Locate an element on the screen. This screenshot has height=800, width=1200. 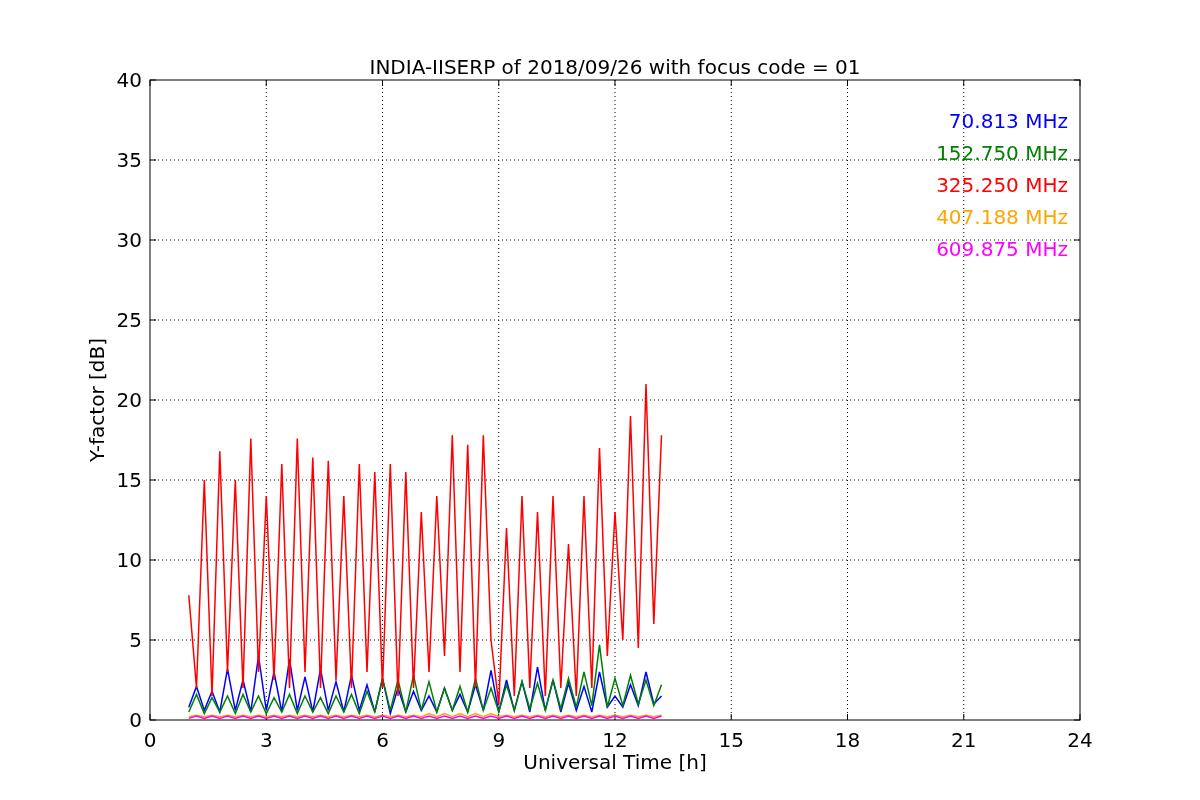
x-tick-label: 12 is located at coordinates (615, 740).